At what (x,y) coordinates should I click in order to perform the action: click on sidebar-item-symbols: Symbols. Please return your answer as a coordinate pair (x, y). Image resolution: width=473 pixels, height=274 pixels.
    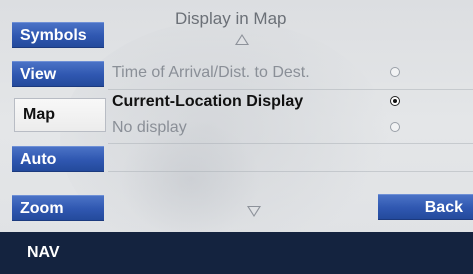
    Looking at the image, I should click on (58, 35).